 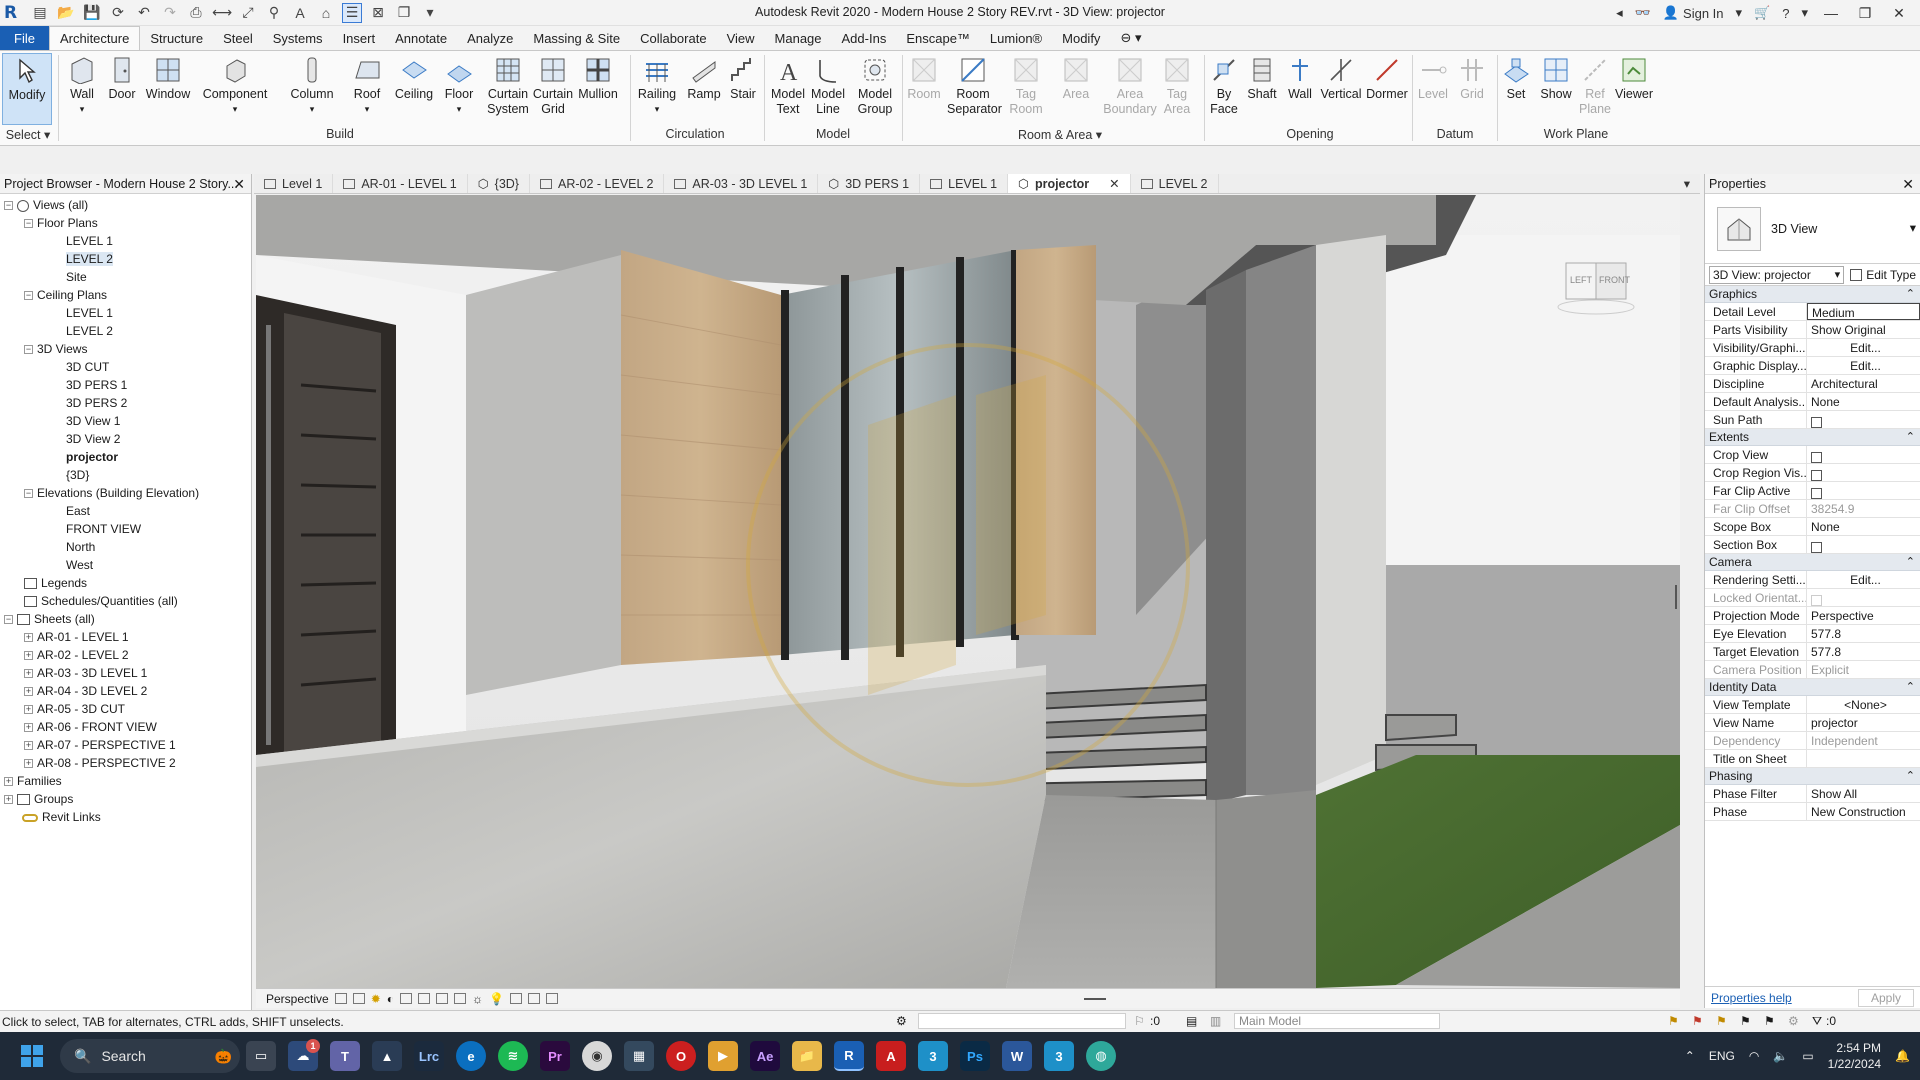 I want to click on analytical-icon, so click(x=533, y=998).